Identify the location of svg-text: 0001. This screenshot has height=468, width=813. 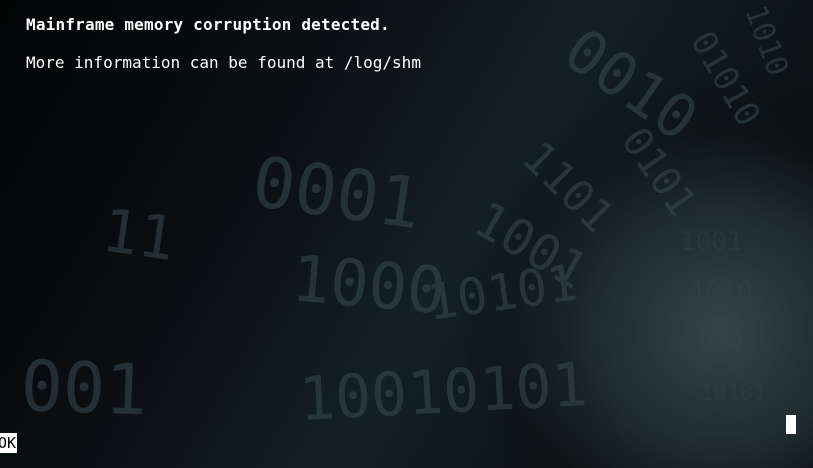
(337, 193).